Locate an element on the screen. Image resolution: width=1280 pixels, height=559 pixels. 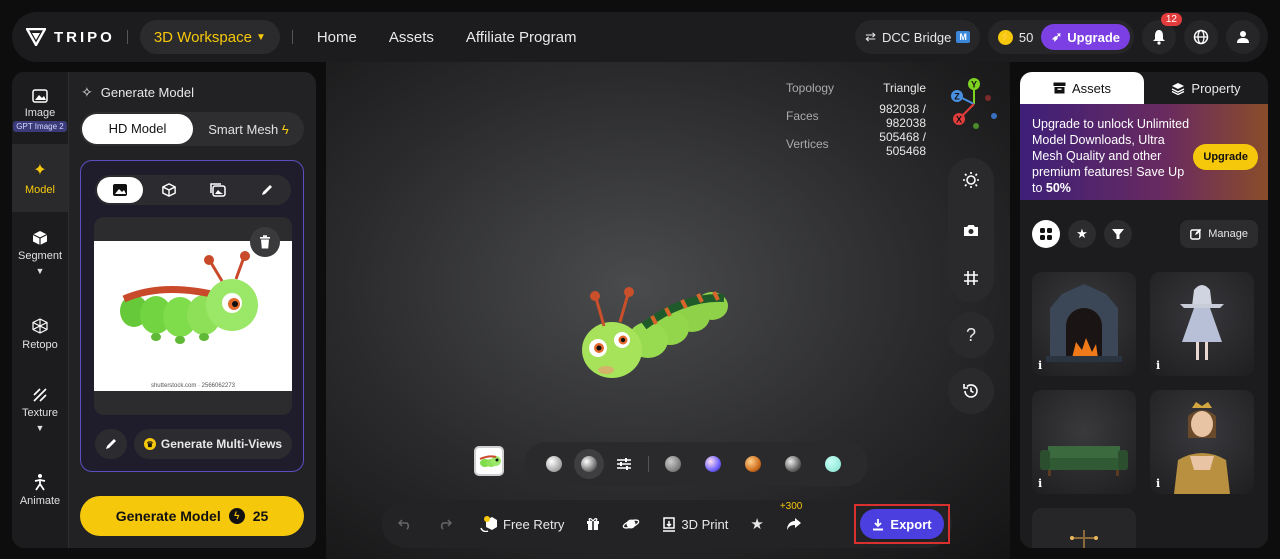
shading-matcap-button is located at coordinates (589, 464).